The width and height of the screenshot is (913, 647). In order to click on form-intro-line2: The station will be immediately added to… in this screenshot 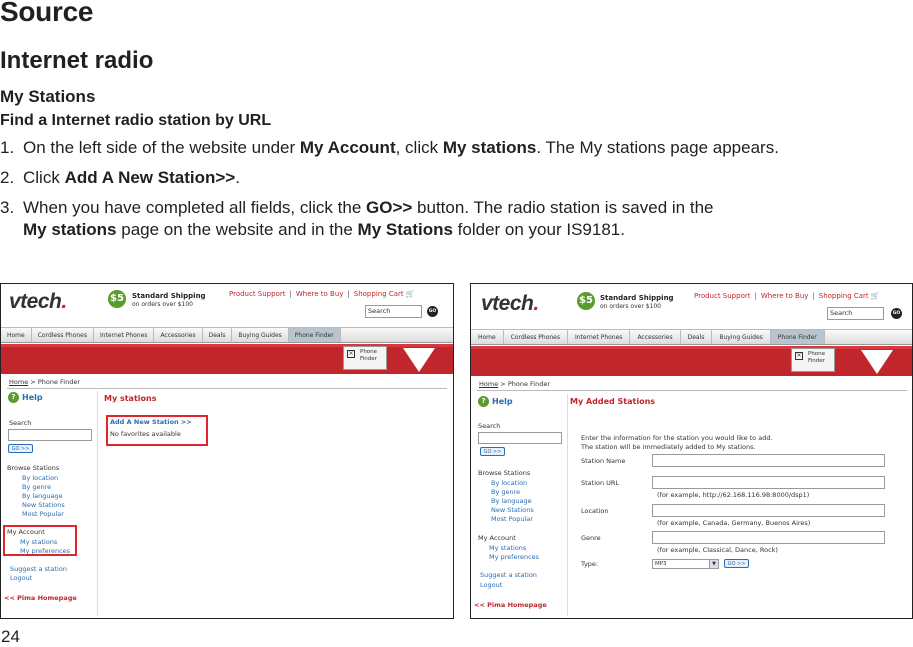, I will do `click(668, 447)`.